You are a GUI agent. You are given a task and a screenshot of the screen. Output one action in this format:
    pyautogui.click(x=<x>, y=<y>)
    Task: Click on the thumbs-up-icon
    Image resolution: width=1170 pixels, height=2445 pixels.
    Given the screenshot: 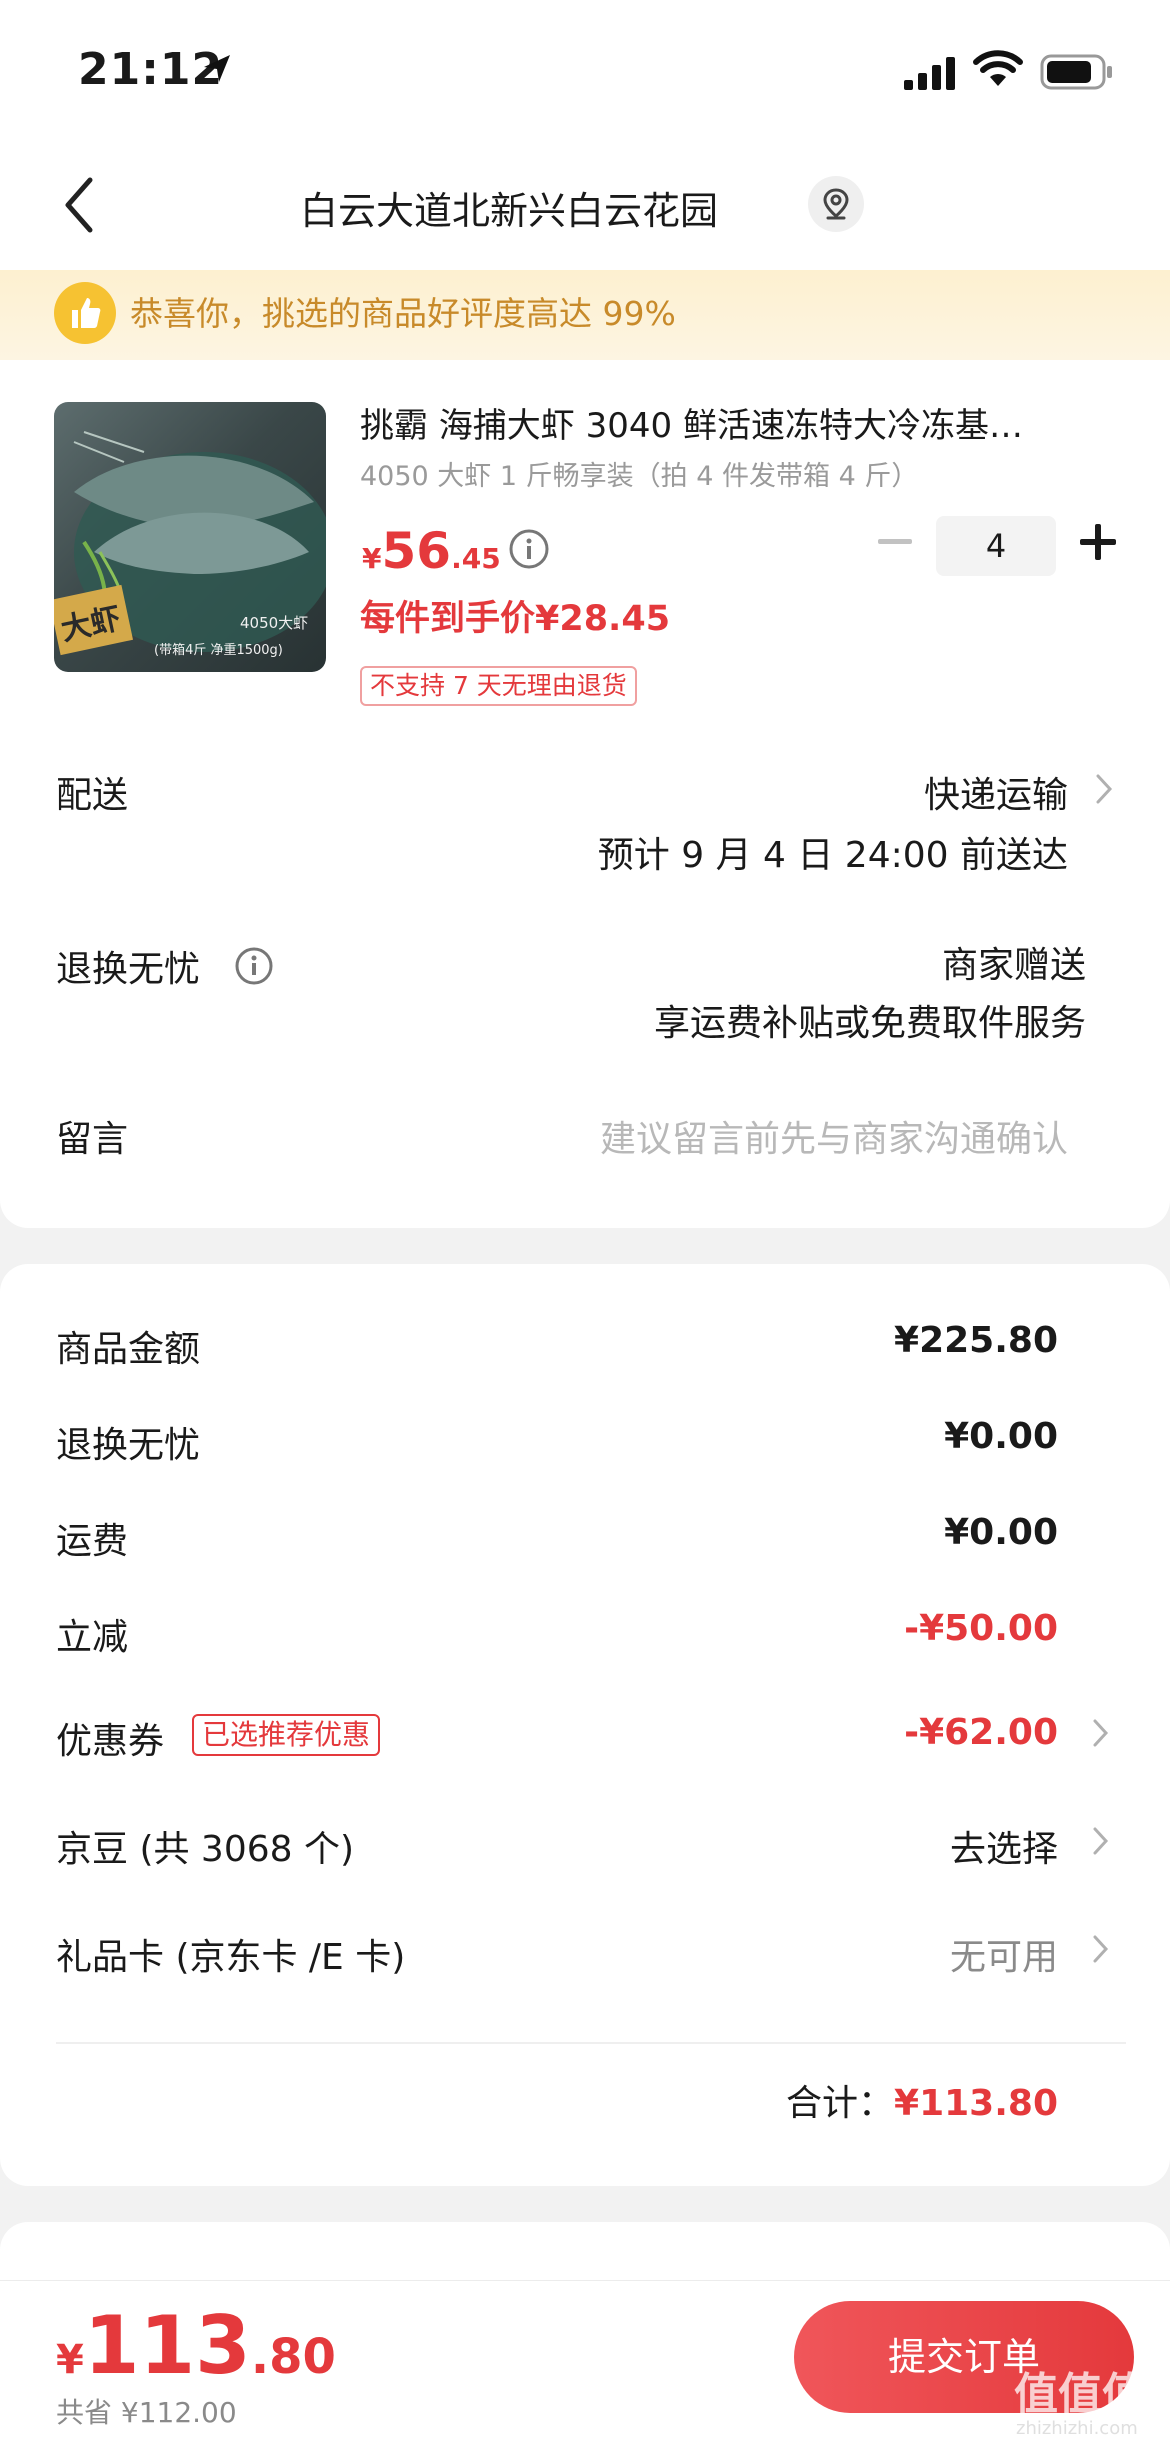 What is the action you would take?
    pyautogui.click(x=85, y=313)
    